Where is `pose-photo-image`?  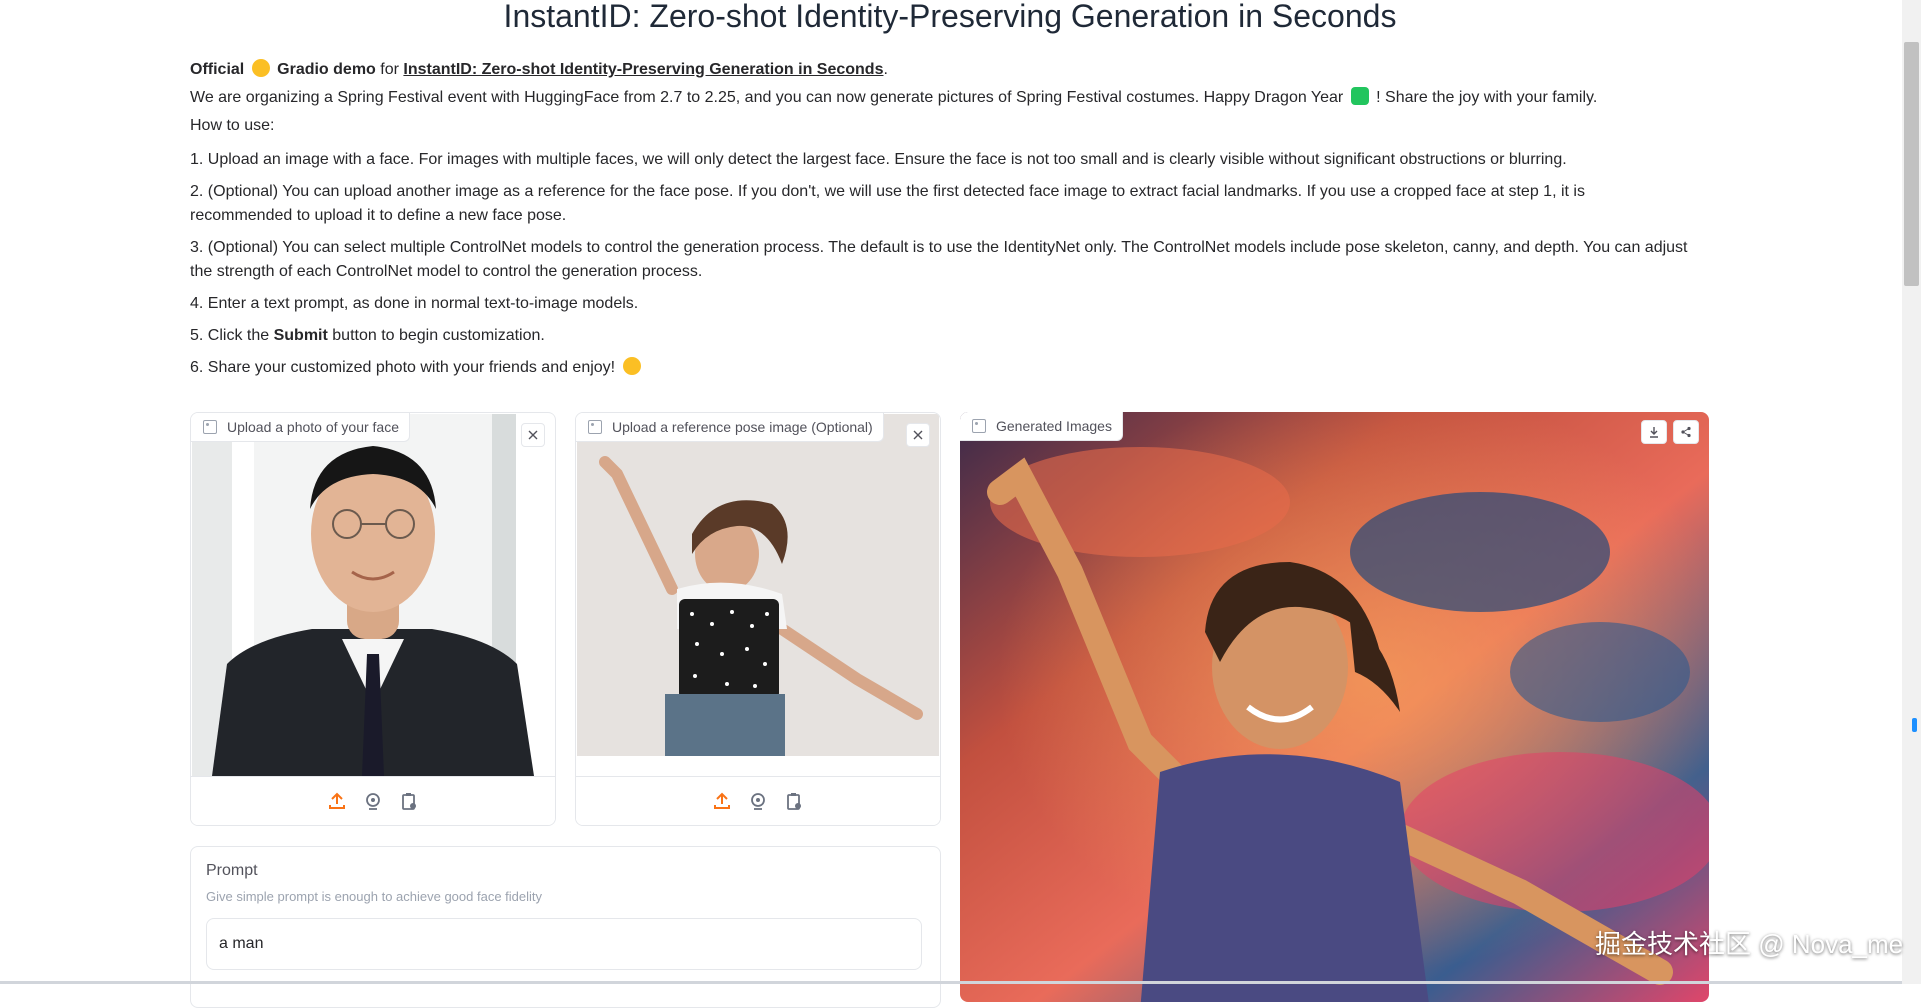 pose-photo-image is located at coordinates (758, 585).